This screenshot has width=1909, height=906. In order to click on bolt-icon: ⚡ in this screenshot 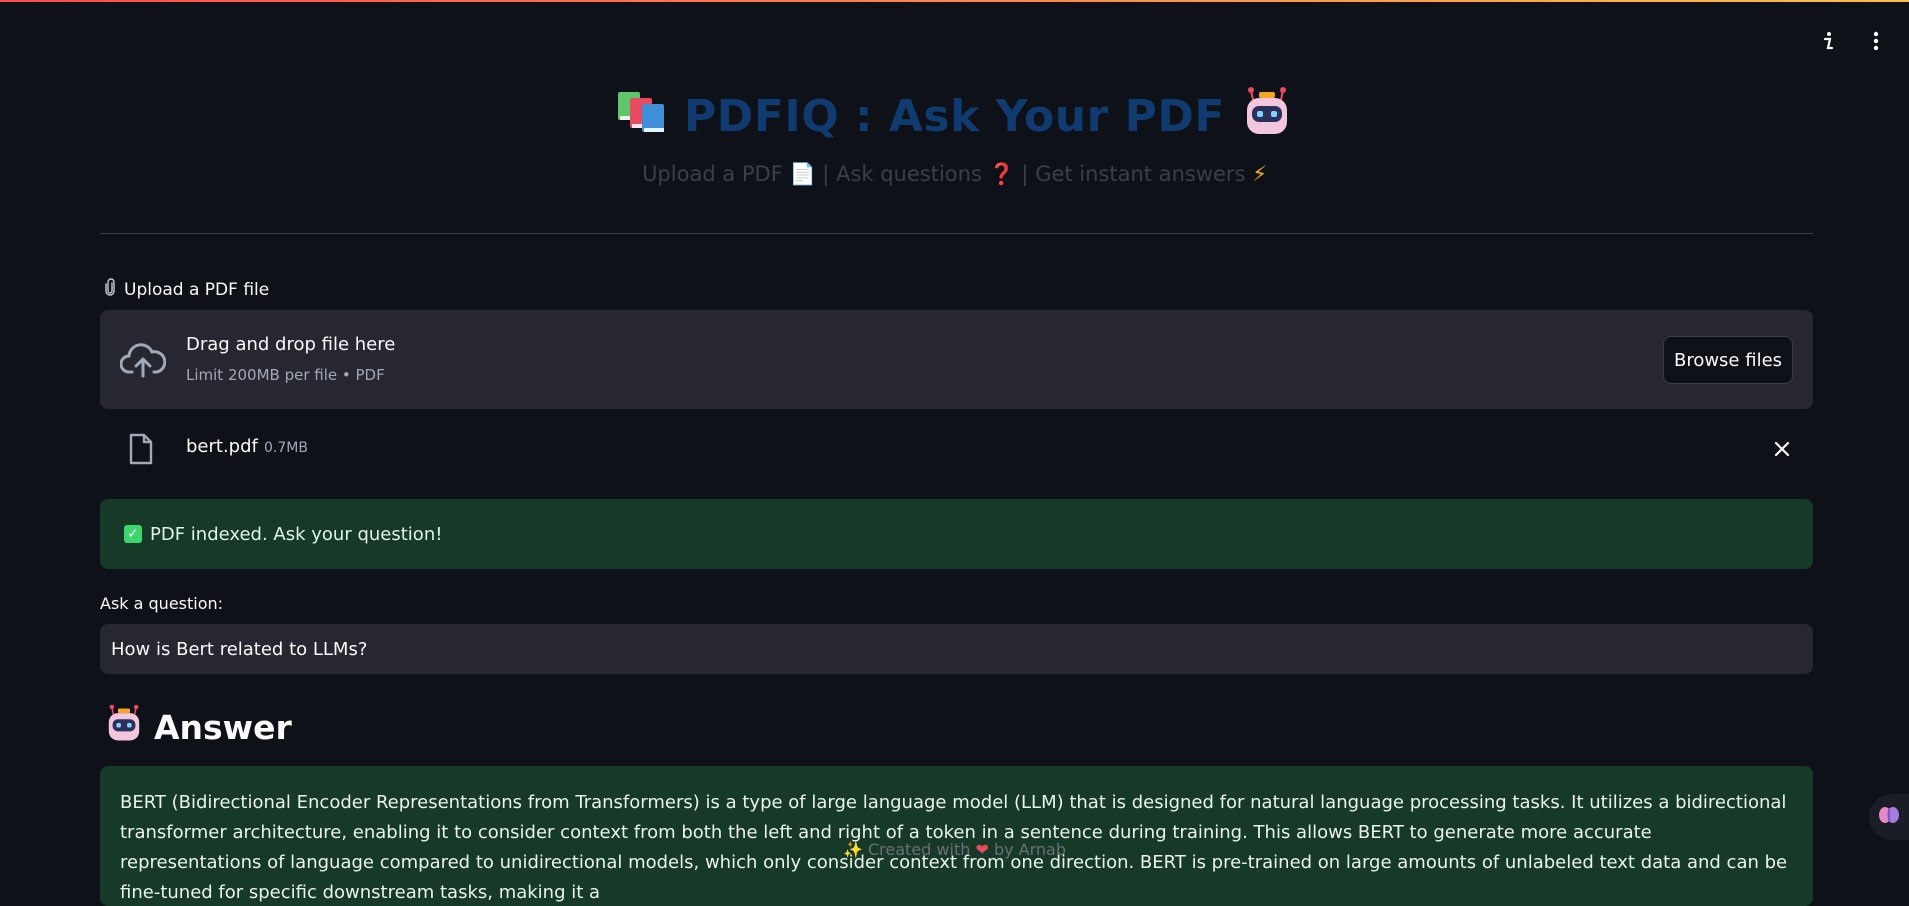, I will do `click(1259, 174)`.